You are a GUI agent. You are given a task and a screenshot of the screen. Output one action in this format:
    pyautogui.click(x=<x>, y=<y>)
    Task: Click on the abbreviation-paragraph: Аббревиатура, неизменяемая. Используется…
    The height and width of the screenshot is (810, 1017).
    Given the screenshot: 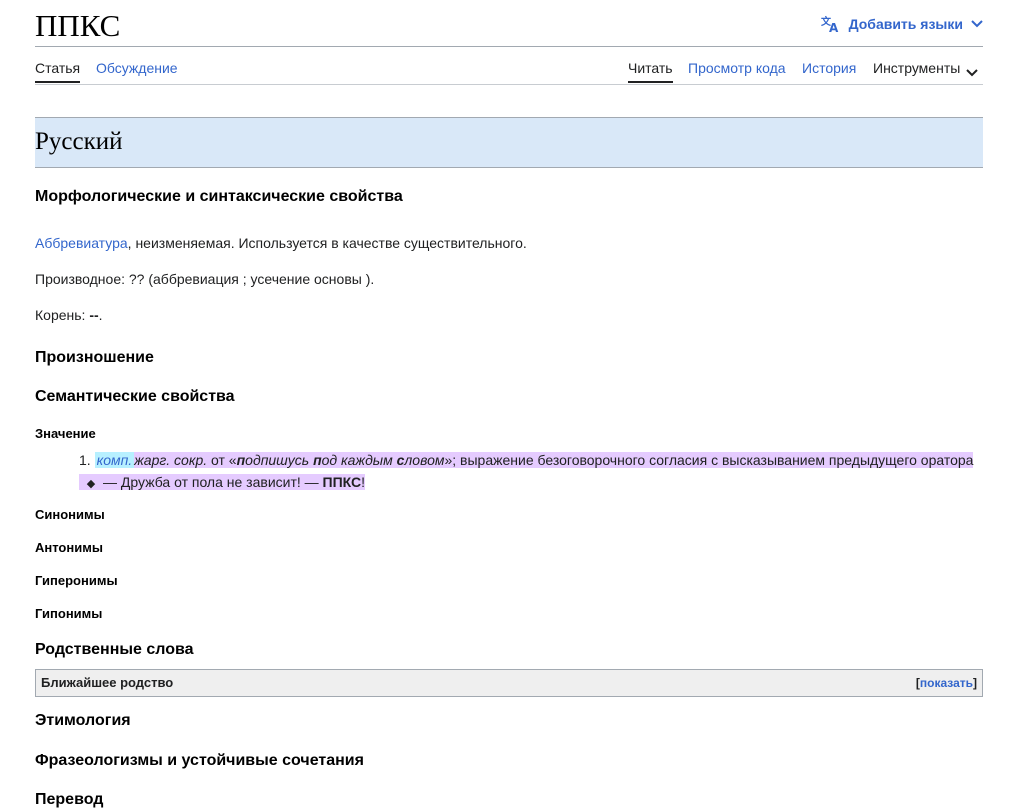 What is the action you would take?
    pyautogui.click(x=281, y=243)
    